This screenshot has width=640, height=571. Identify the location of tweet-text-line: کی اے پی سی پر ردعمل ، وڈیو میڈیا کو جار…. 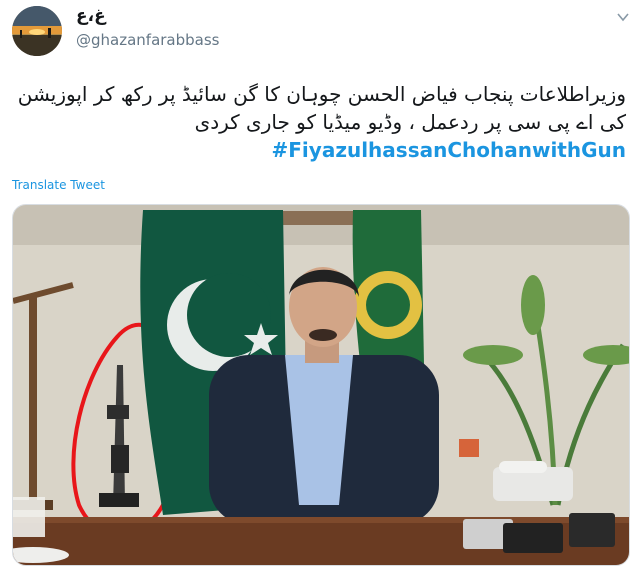
(410, 122).